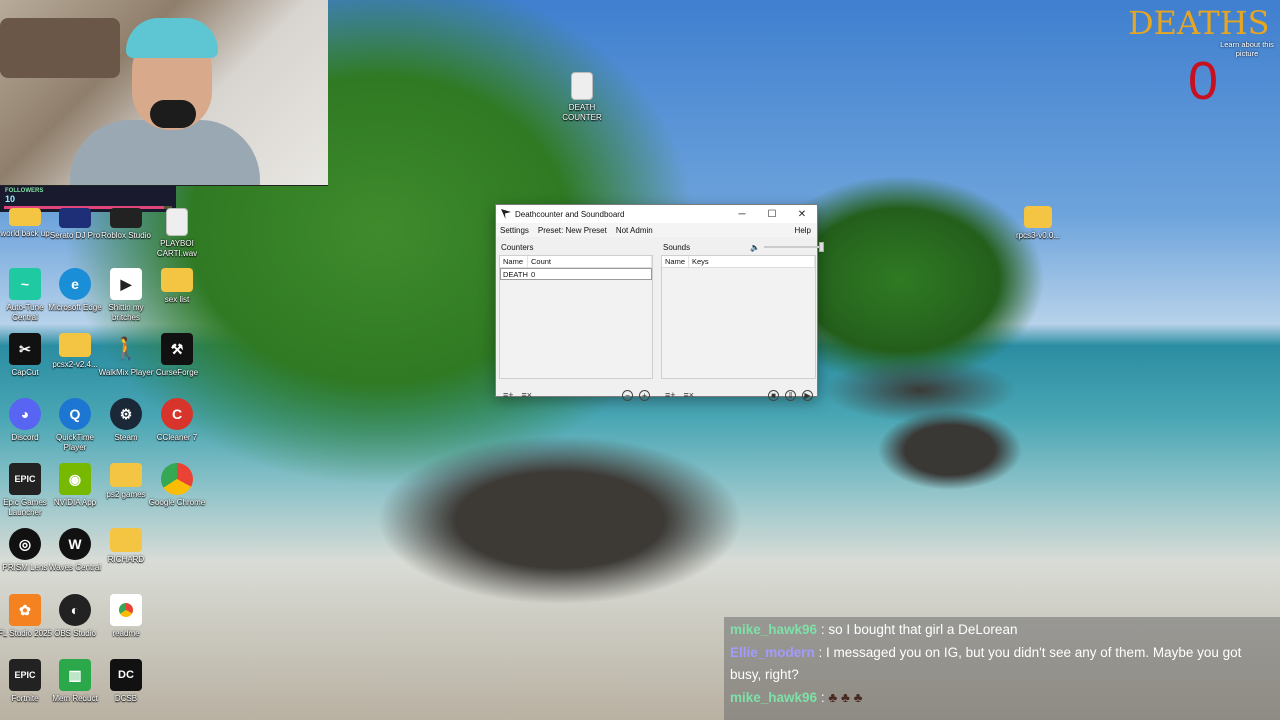 This screenshot has height=720, width=1280. What do you see at coordinates (515, 274) in the screenshot?
I see `counter-name: DEATH` at bounding box center [515, 274].